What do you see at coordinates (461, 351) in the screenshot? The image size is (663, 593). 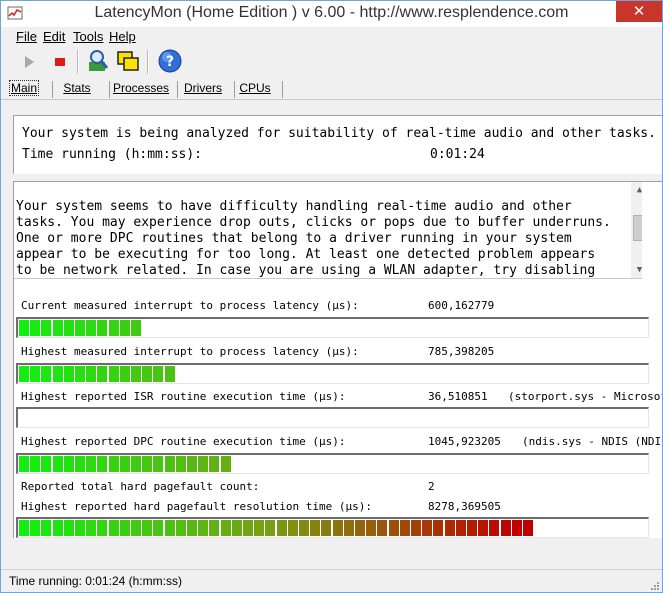 I see `highest-interrupt-latency-value: 785,398205` at bounding box center [461, 351].